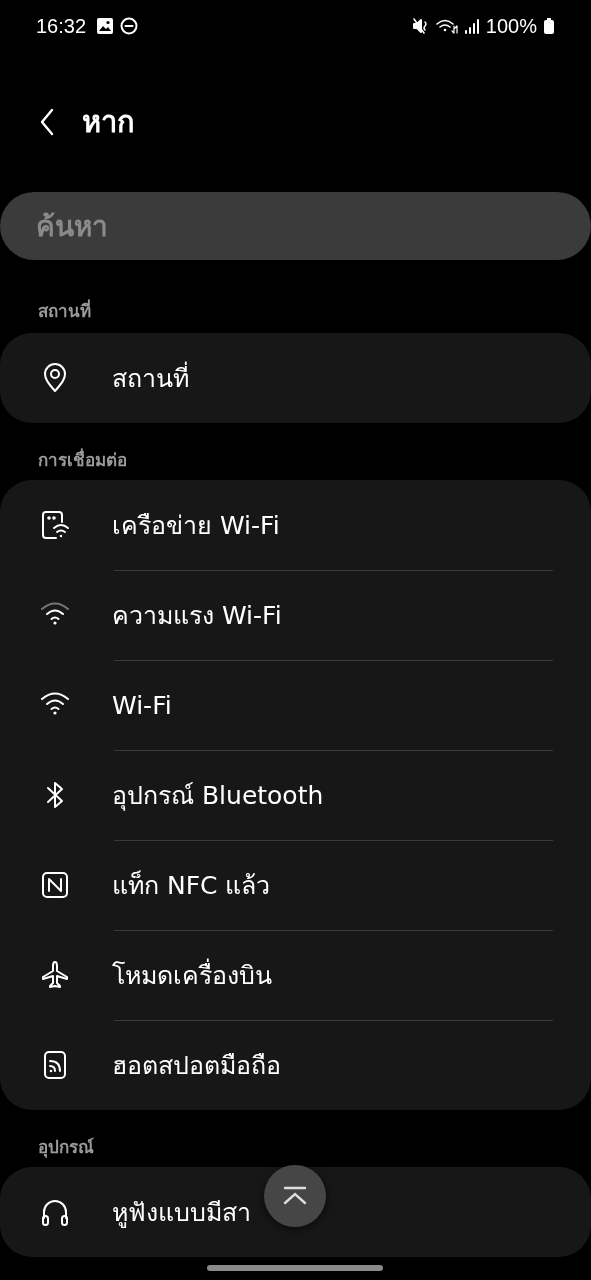 This screenshot has width=591, height=1280. What do you see at coordinates (129, 26) in the screenshot?
I see `do-not-disturb-icon` at bounding box center [129, 26].